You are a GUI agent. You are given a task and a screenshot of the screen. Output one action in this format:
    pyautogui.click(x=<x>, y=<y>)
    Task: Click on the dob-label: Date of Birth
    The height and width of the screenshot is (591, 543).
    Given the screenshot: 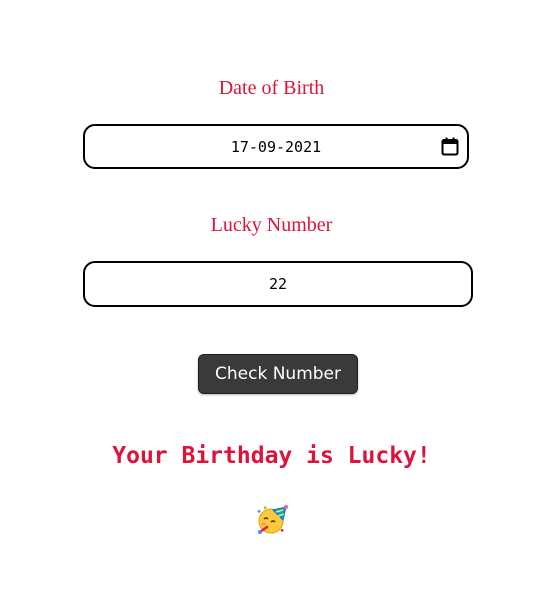 What is the action you would take?
    pyautogui.click(x=271, y=88)
    